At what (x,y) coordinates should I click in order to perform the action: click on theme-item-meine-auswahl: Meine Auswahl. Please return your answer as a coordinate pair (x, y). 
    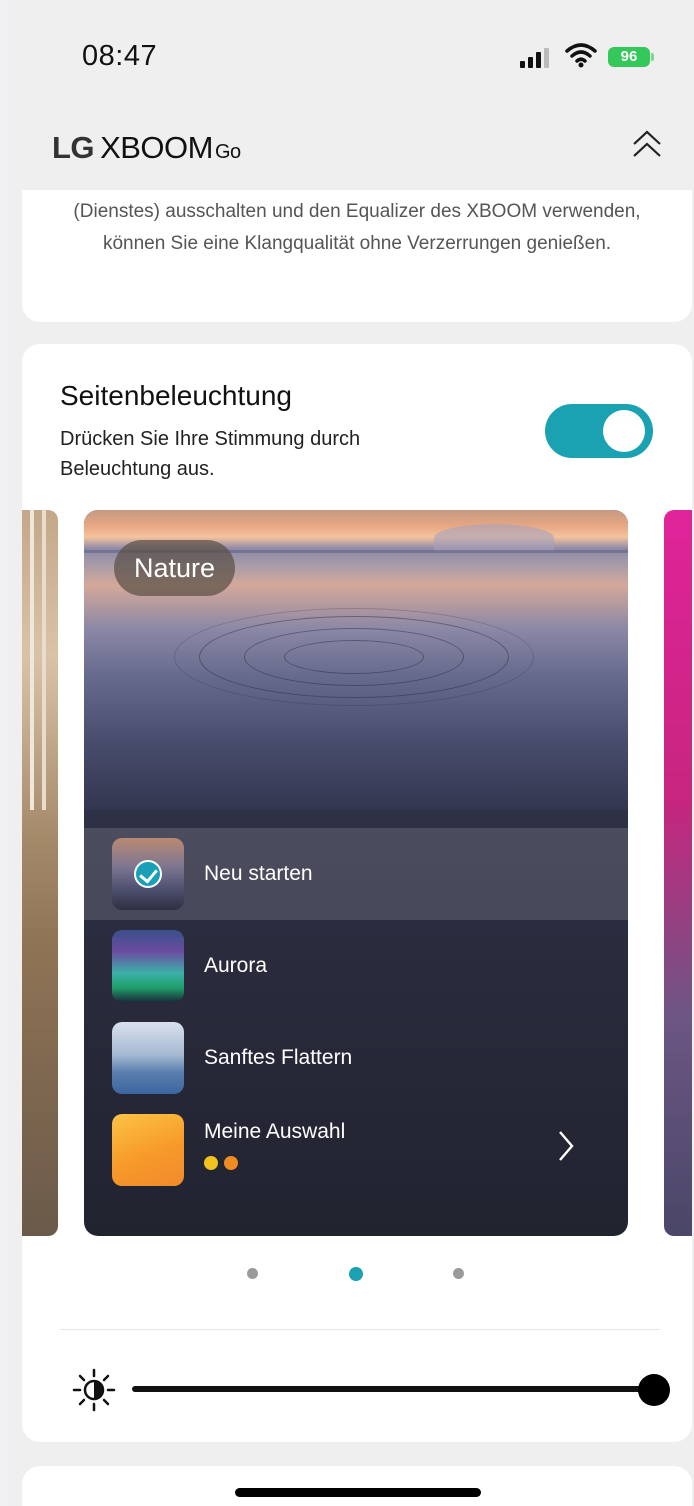
    Looking at the image, I should click on (356, 1150).